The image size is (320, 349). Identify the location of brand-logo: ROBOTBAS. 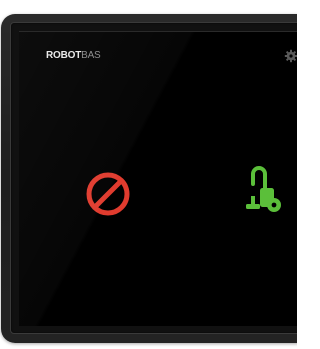
(73, 56).